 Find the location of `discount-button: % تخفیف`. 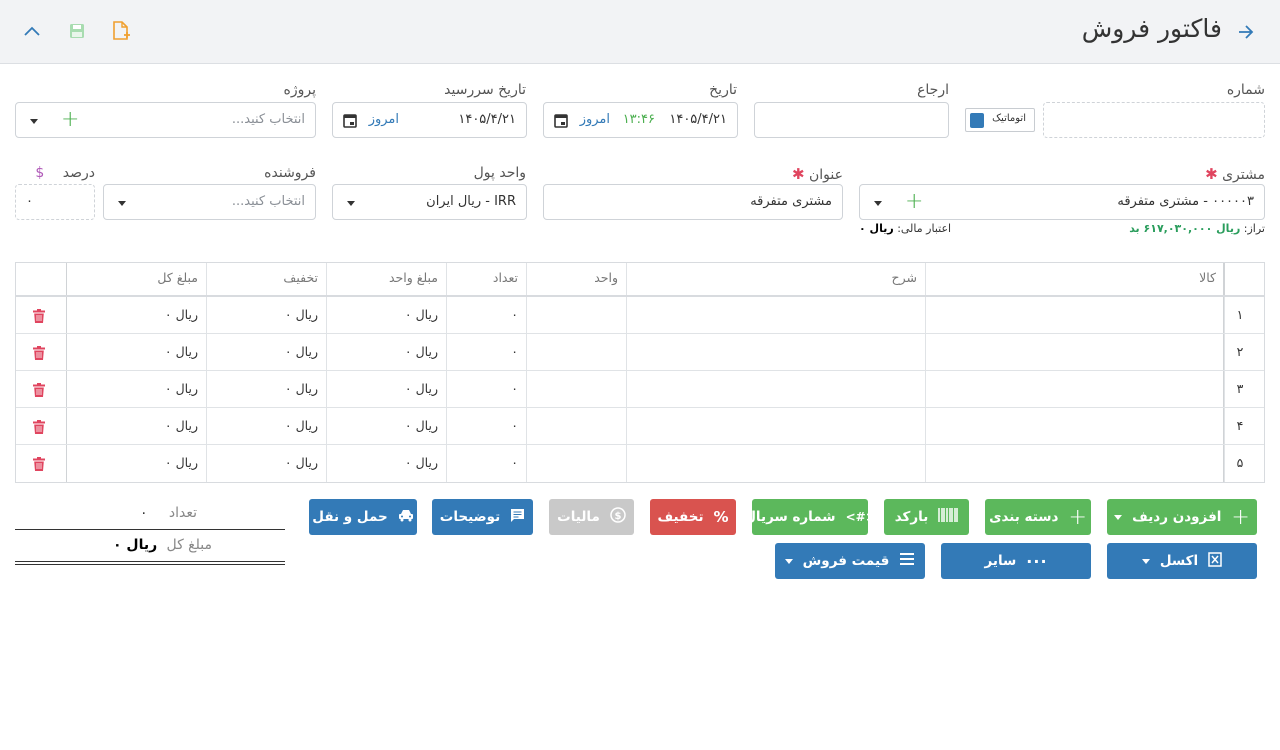

discount-button: % تخفیف is located at coordinates (693, 517).